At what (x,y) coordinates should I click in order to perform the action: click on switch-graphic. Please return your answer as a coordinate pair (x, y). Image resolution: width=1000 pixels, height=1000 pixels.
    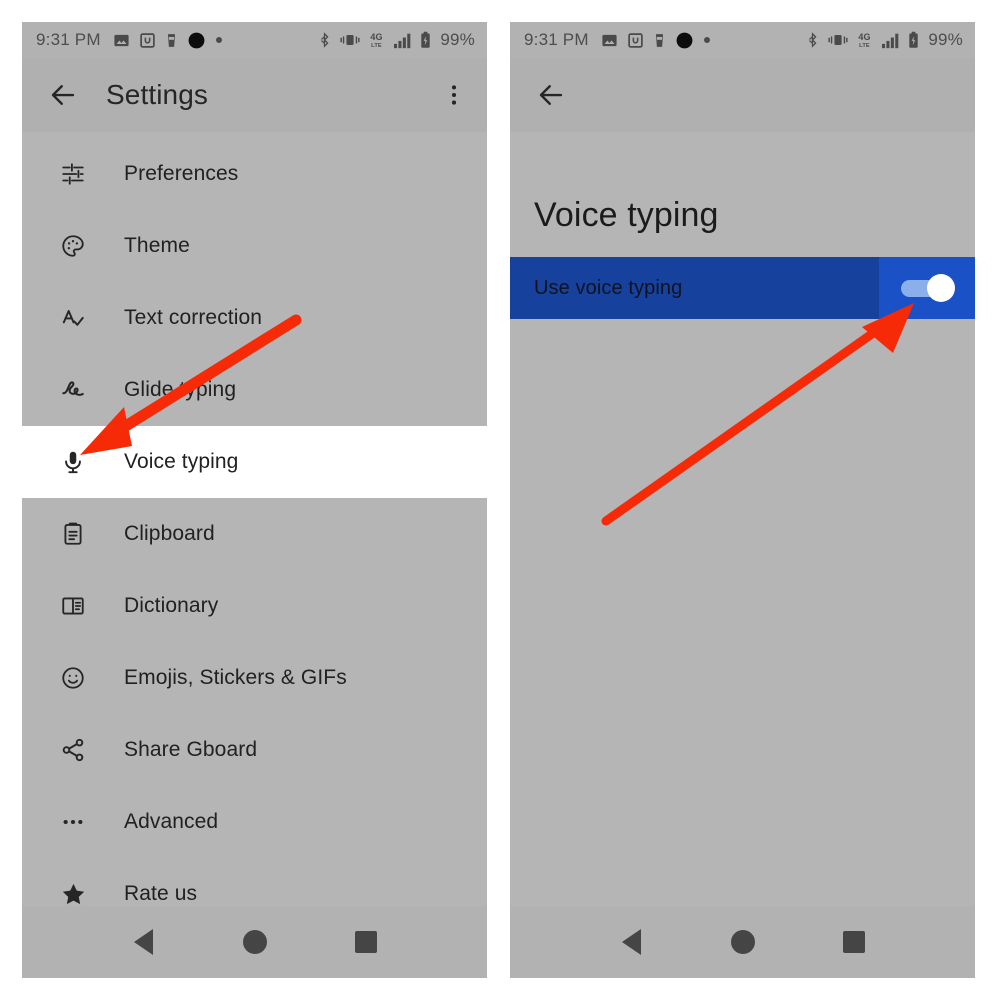
    Looking at the image, I should click on (928, 288).